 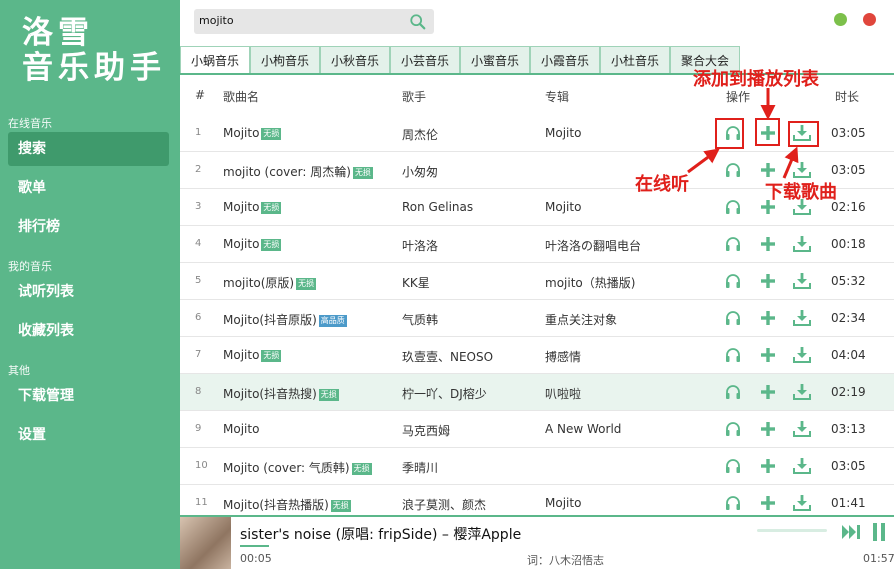 What do you see at coordinates (425, 60) in the screenshot?
I see `tab-source-4: 小芸音乐` at bounding box center [425, 60].